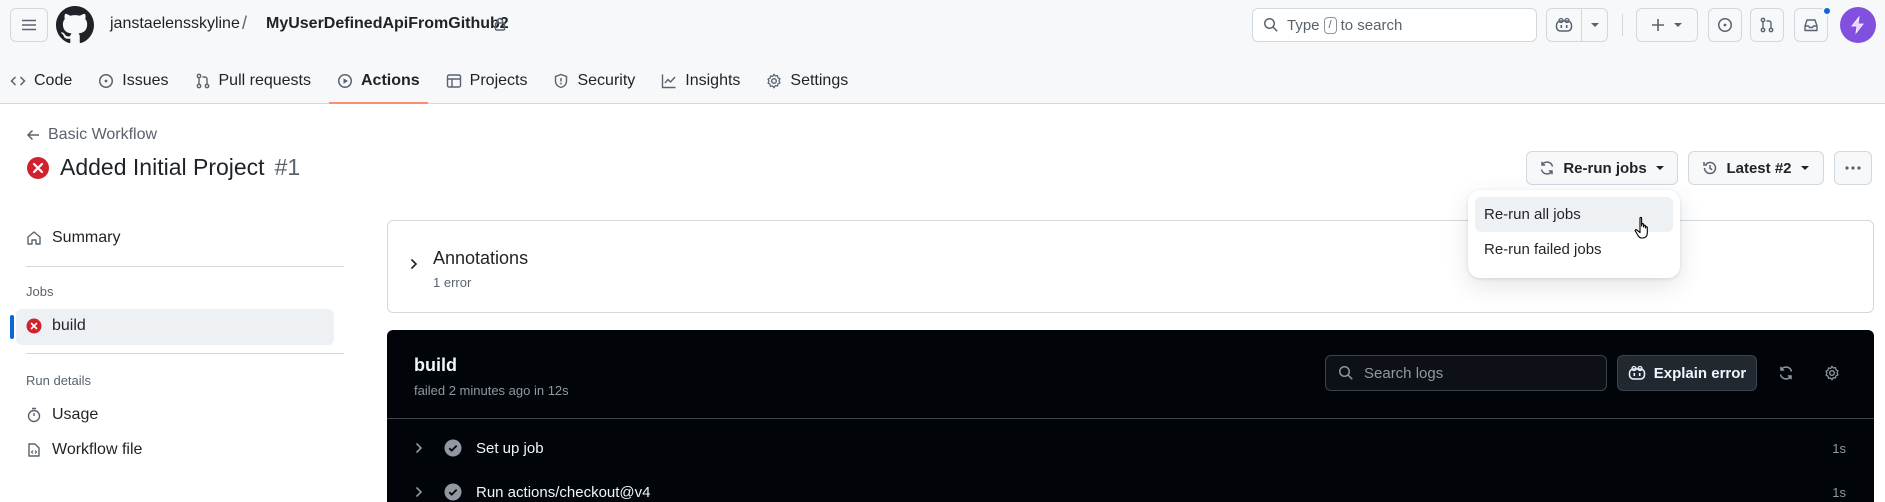 The image size is (1885, 502). Describe the element at coordinates (390, 80) in the screenshot. I see `tab-label: Actions` at that location.